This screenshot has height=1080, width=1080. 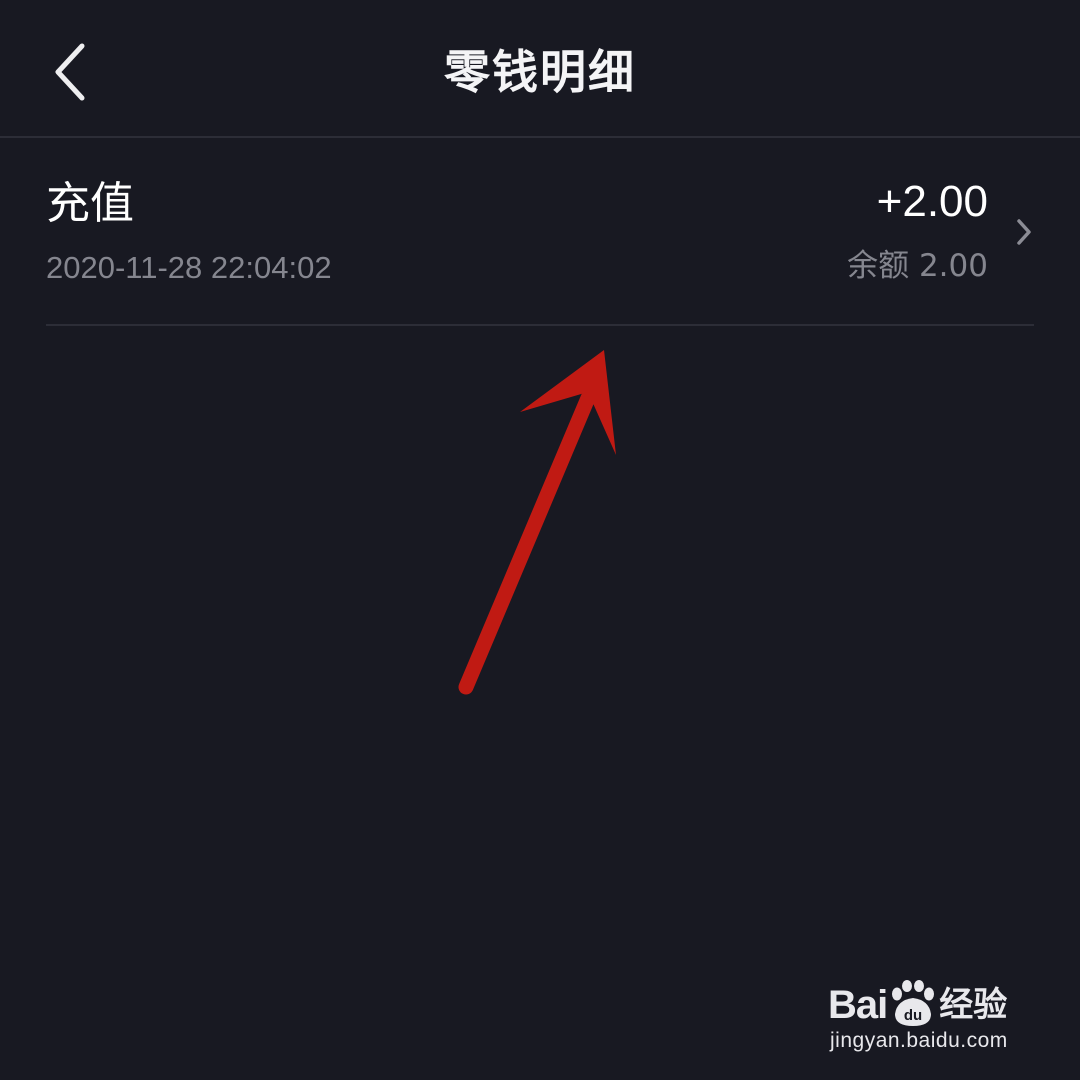 I want to click on transaction-amount: +2.00, so click(x=932, y=201).